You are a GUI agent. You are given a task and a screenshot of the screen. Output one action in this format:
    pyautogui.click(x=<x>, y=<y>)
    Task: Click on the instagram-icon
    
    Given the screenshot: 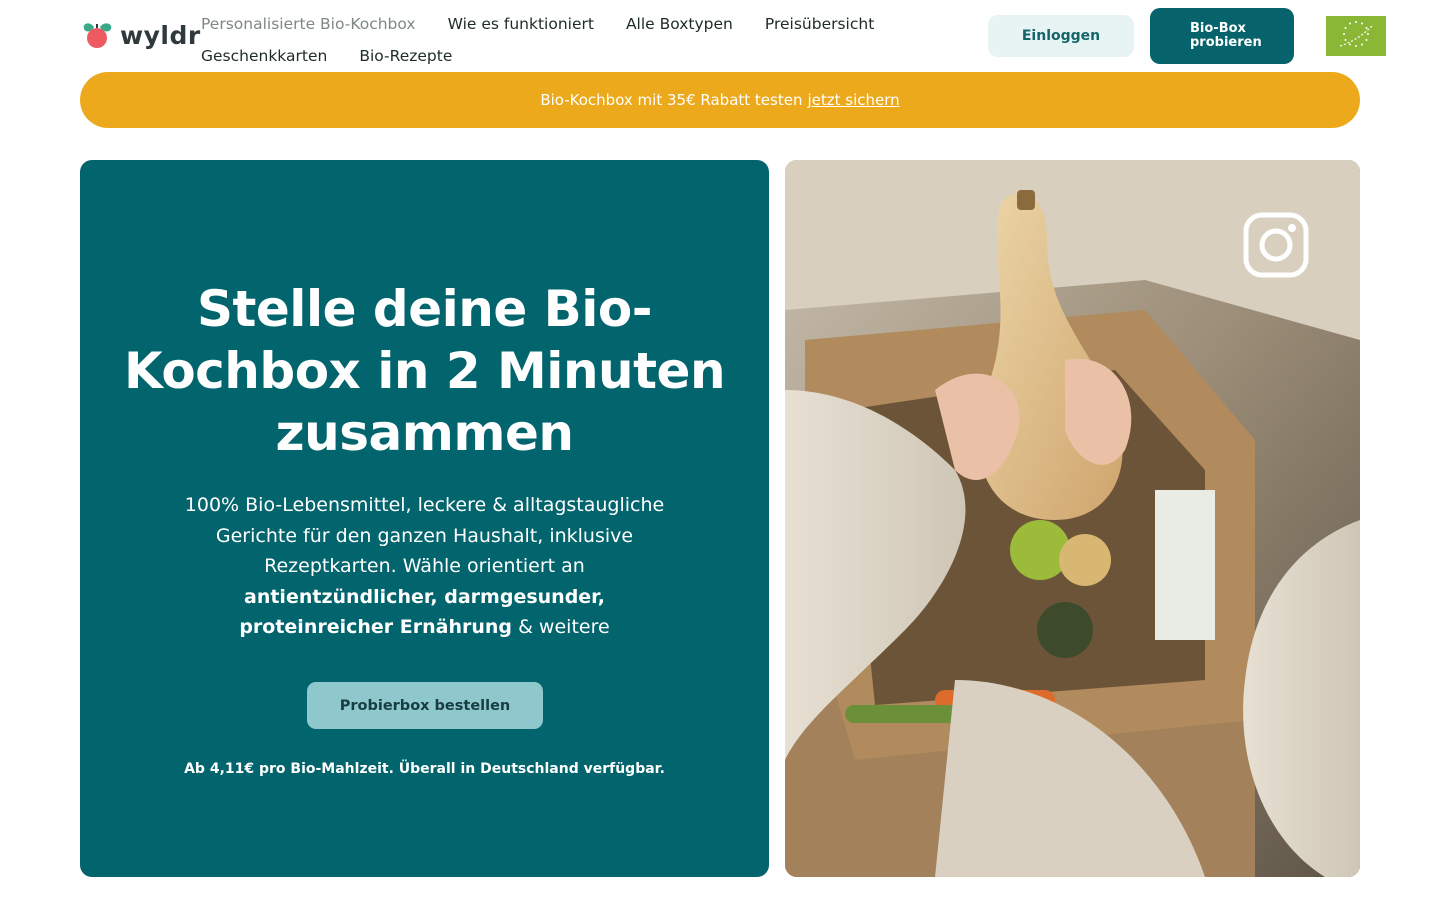 What is the action you would take?
    pyautogui.click(x=1276, y=245)
    